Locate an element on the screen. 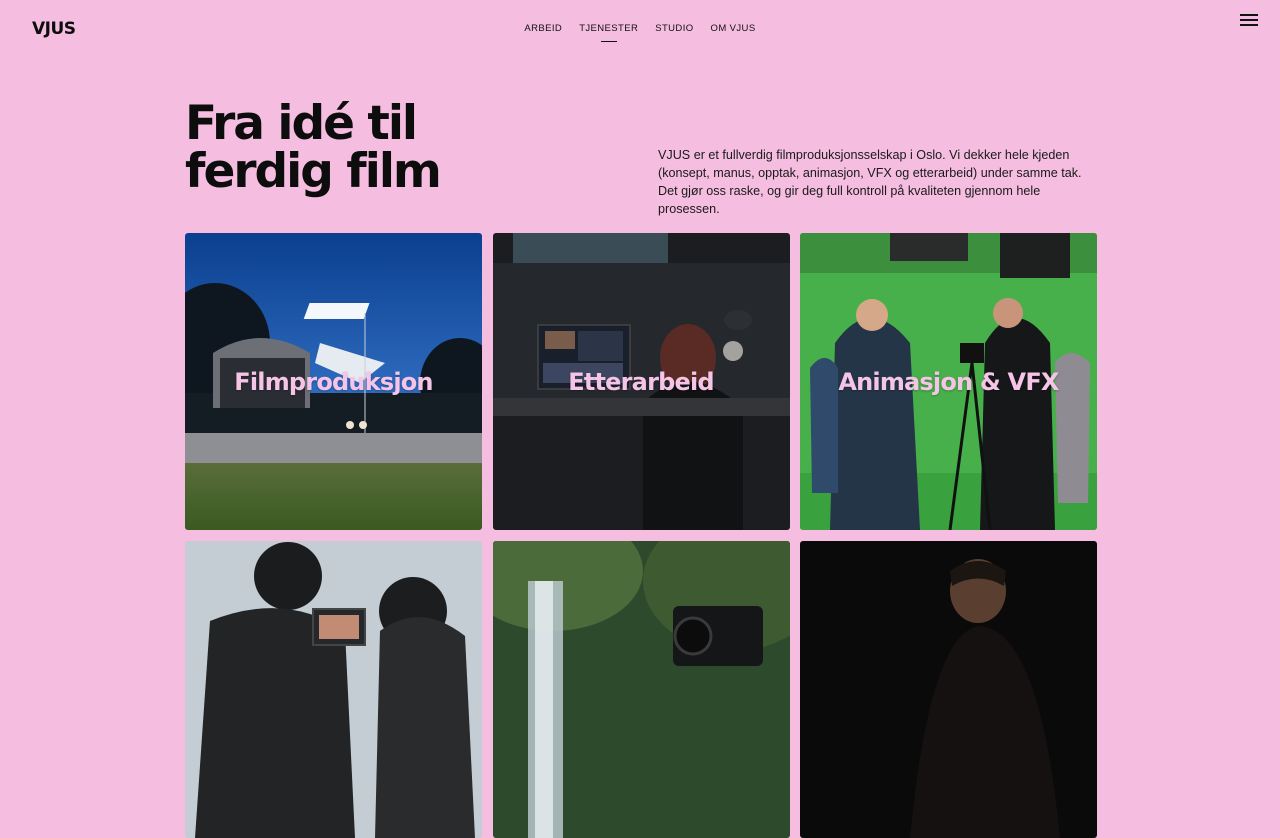  nav-arbeid: ARBEID is located at coordinates (543, 30).